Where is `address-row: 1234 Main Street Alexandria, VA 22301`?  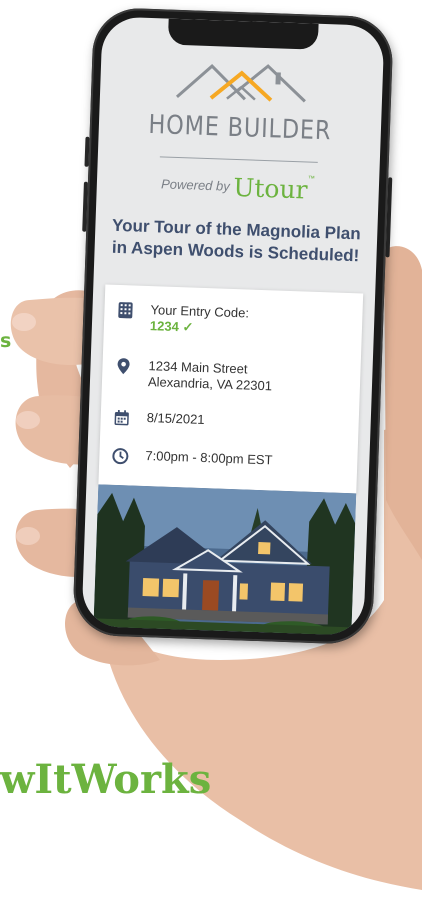
address-row: 1234 Main Street Alexandria, VA 22301 is located at coordinates (232, 377).